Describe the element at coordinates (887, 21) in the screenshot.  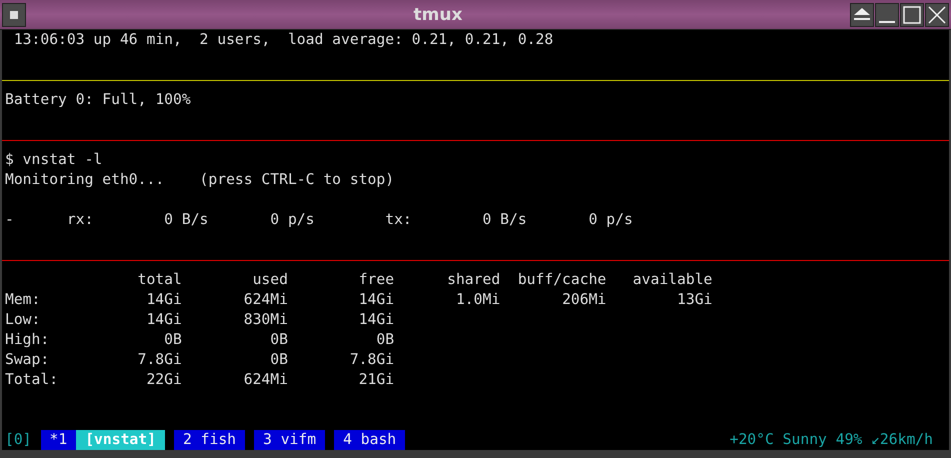
I see `minimize-icon` at that location.